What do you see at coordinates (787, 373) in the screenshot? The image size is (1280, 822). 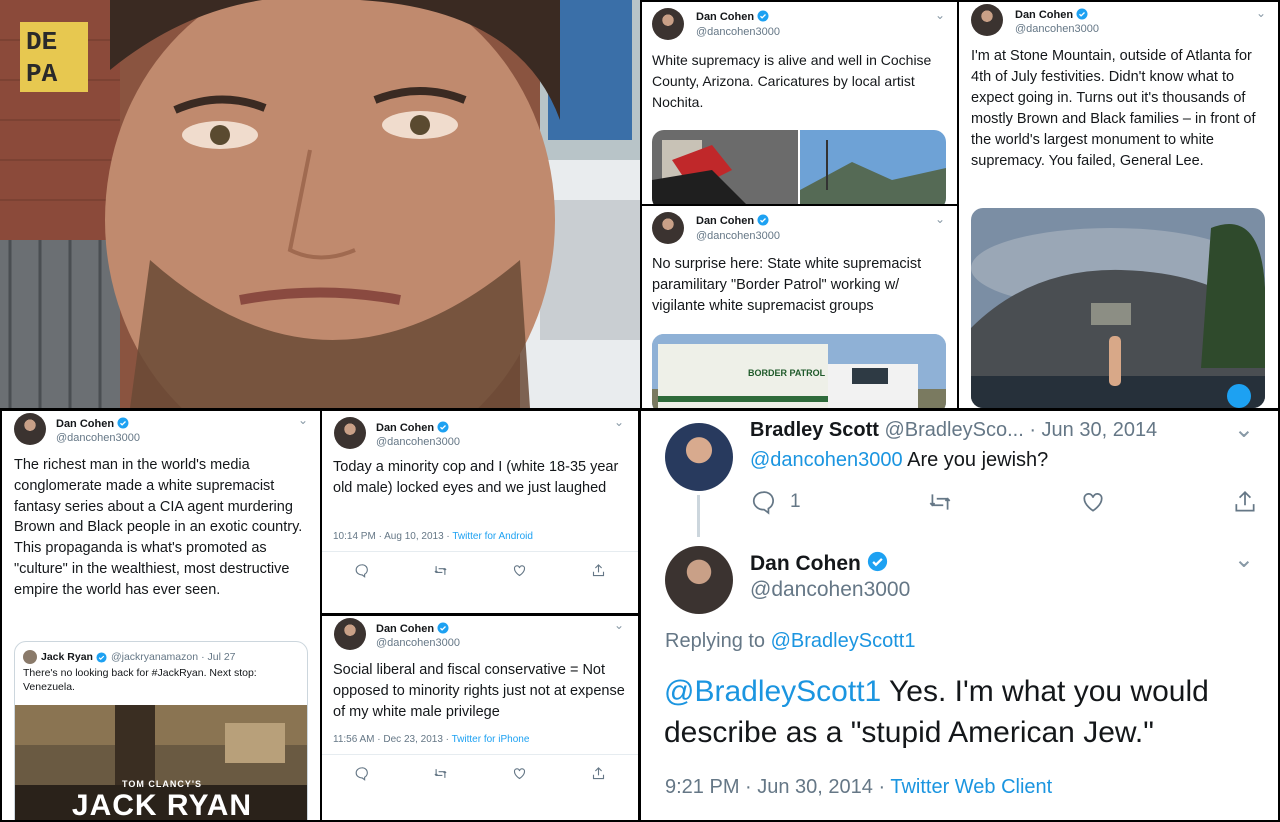 I see `vehicle-label: BORDER PATROL` at bounding box center [787, 373].